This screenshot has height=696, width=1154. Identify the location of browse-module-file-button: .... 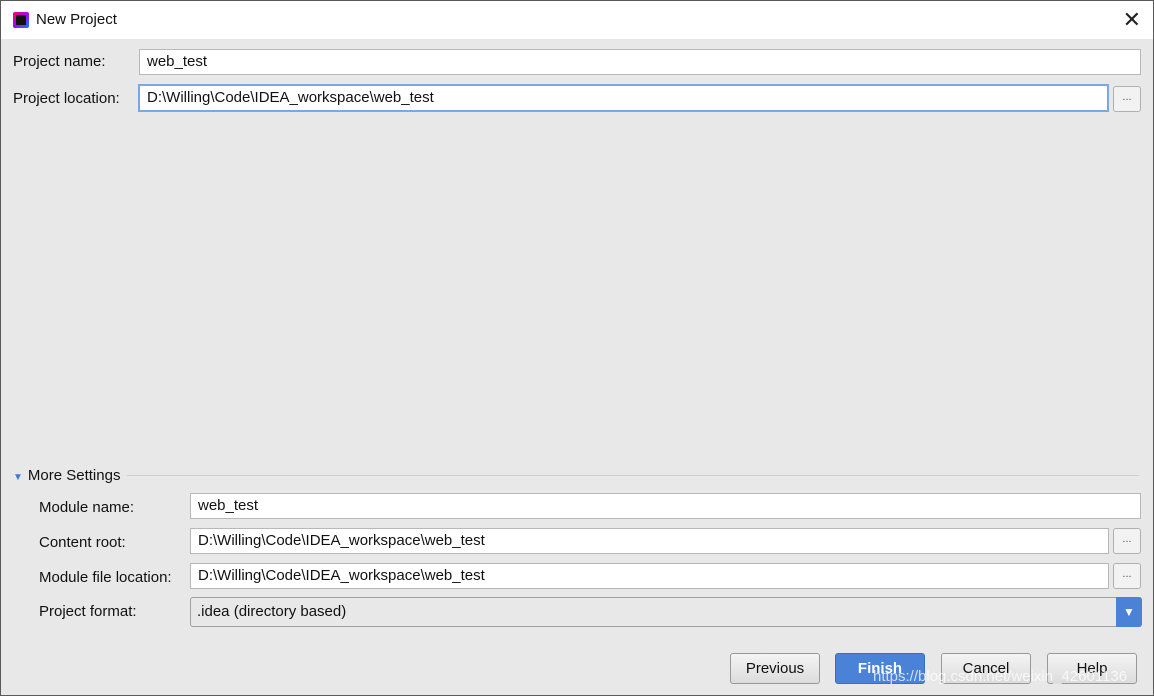
(1127, 576).